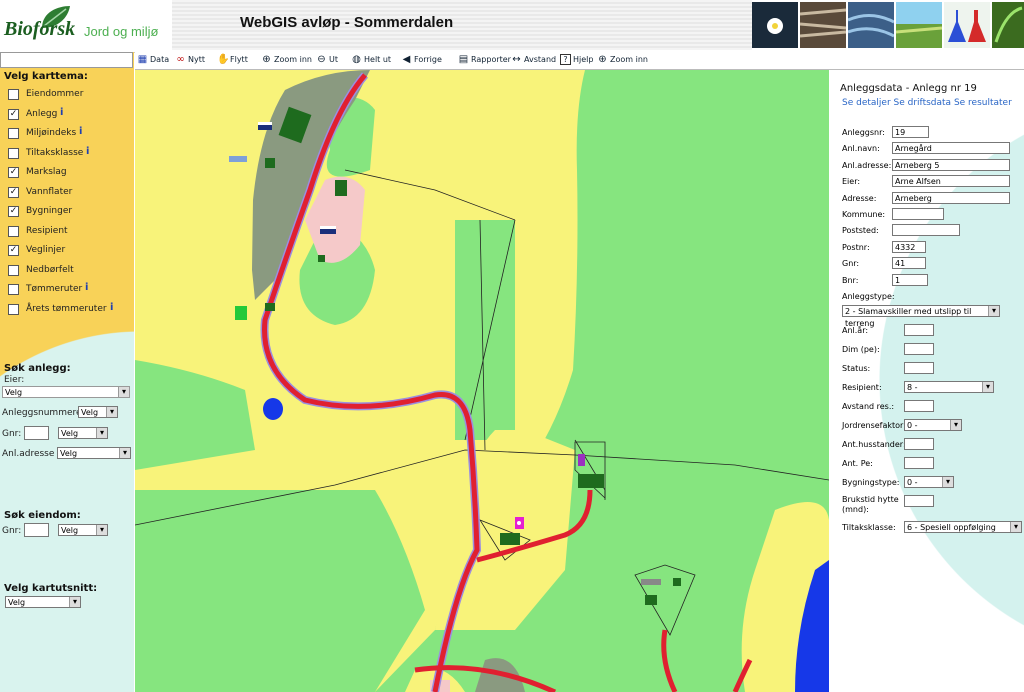 This screenshot has width=1024, height=692. I want to click on tool-zoom-in-button: ⊕ Zoom inn, so click(286, 59).